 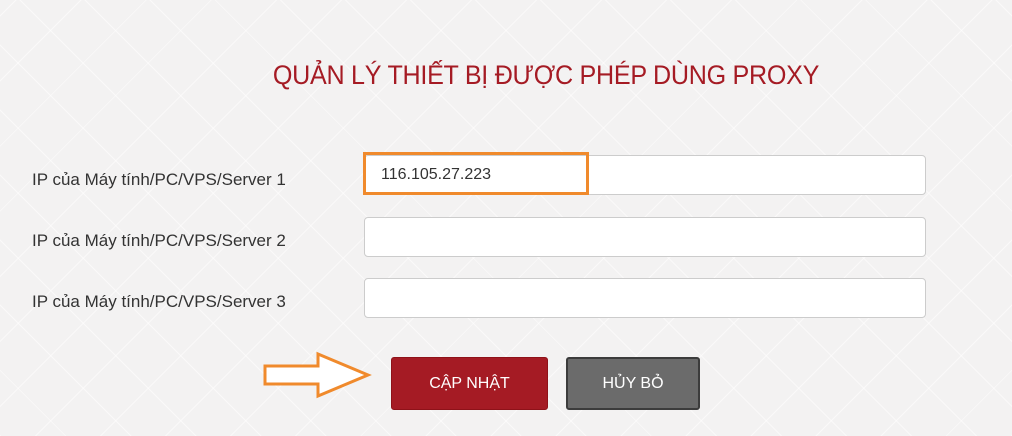 I want to click on server-3-label: IP của Máy tính/PC/VPS/Server 3, so click(x=159, y=301).